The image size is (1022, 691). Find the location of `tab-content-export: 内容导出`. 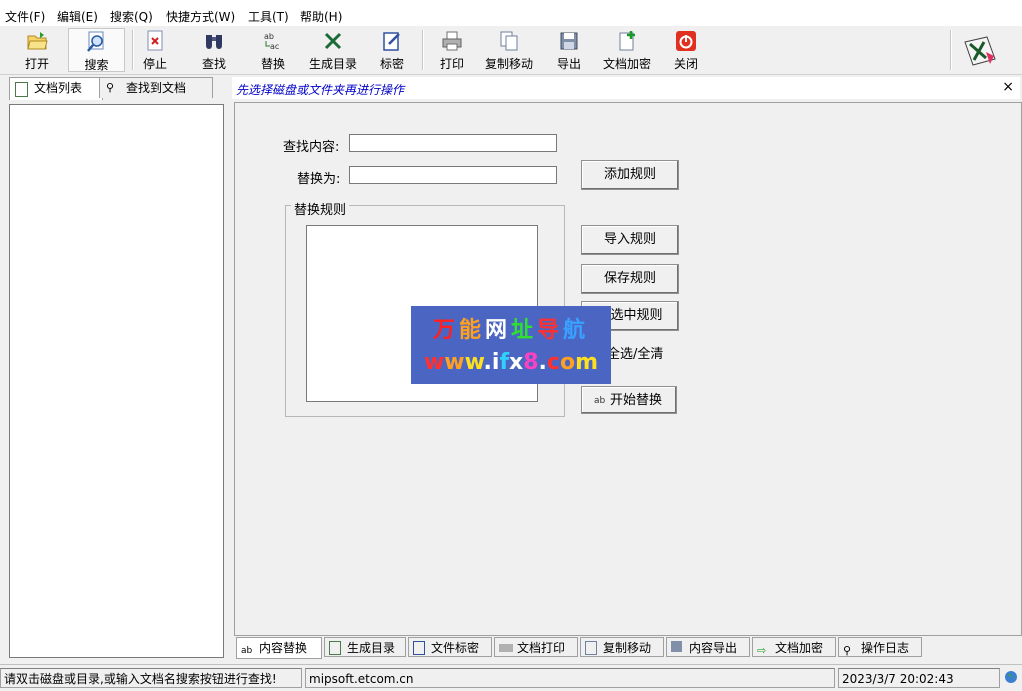

tab-content-export: 内容导出 is located at coordinates (708, 647).